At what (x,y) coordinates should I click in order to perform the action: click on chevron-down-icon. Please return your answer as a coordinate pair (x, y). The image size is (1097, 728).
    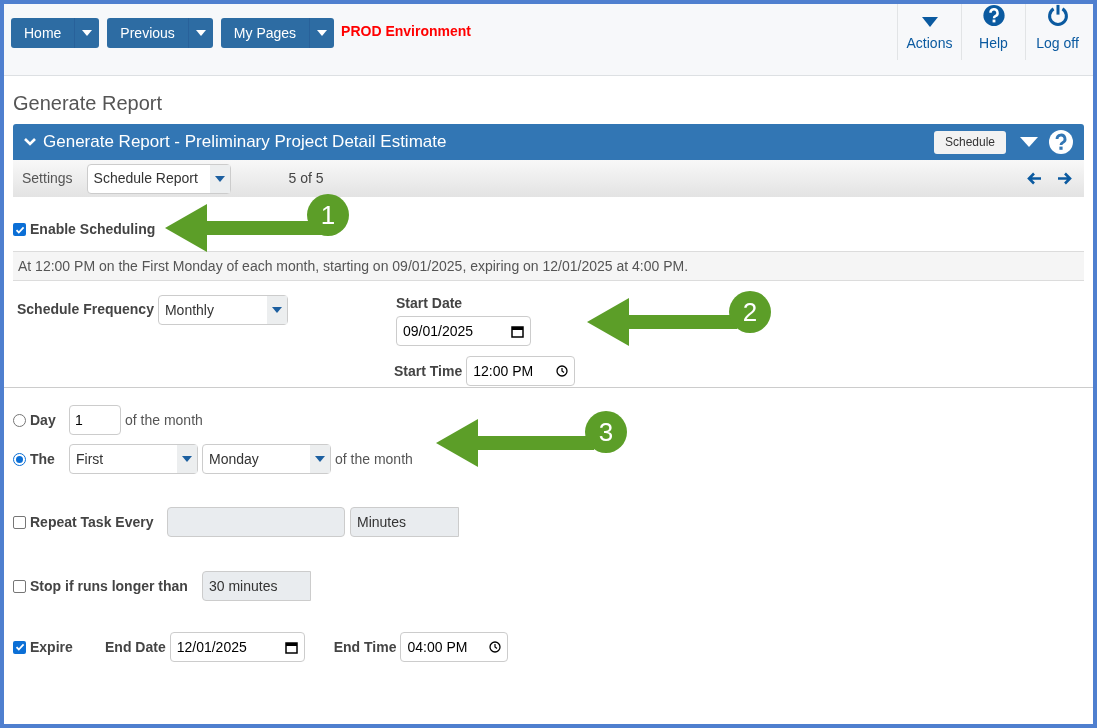
    Looking at the image, I should click on (30, 142).